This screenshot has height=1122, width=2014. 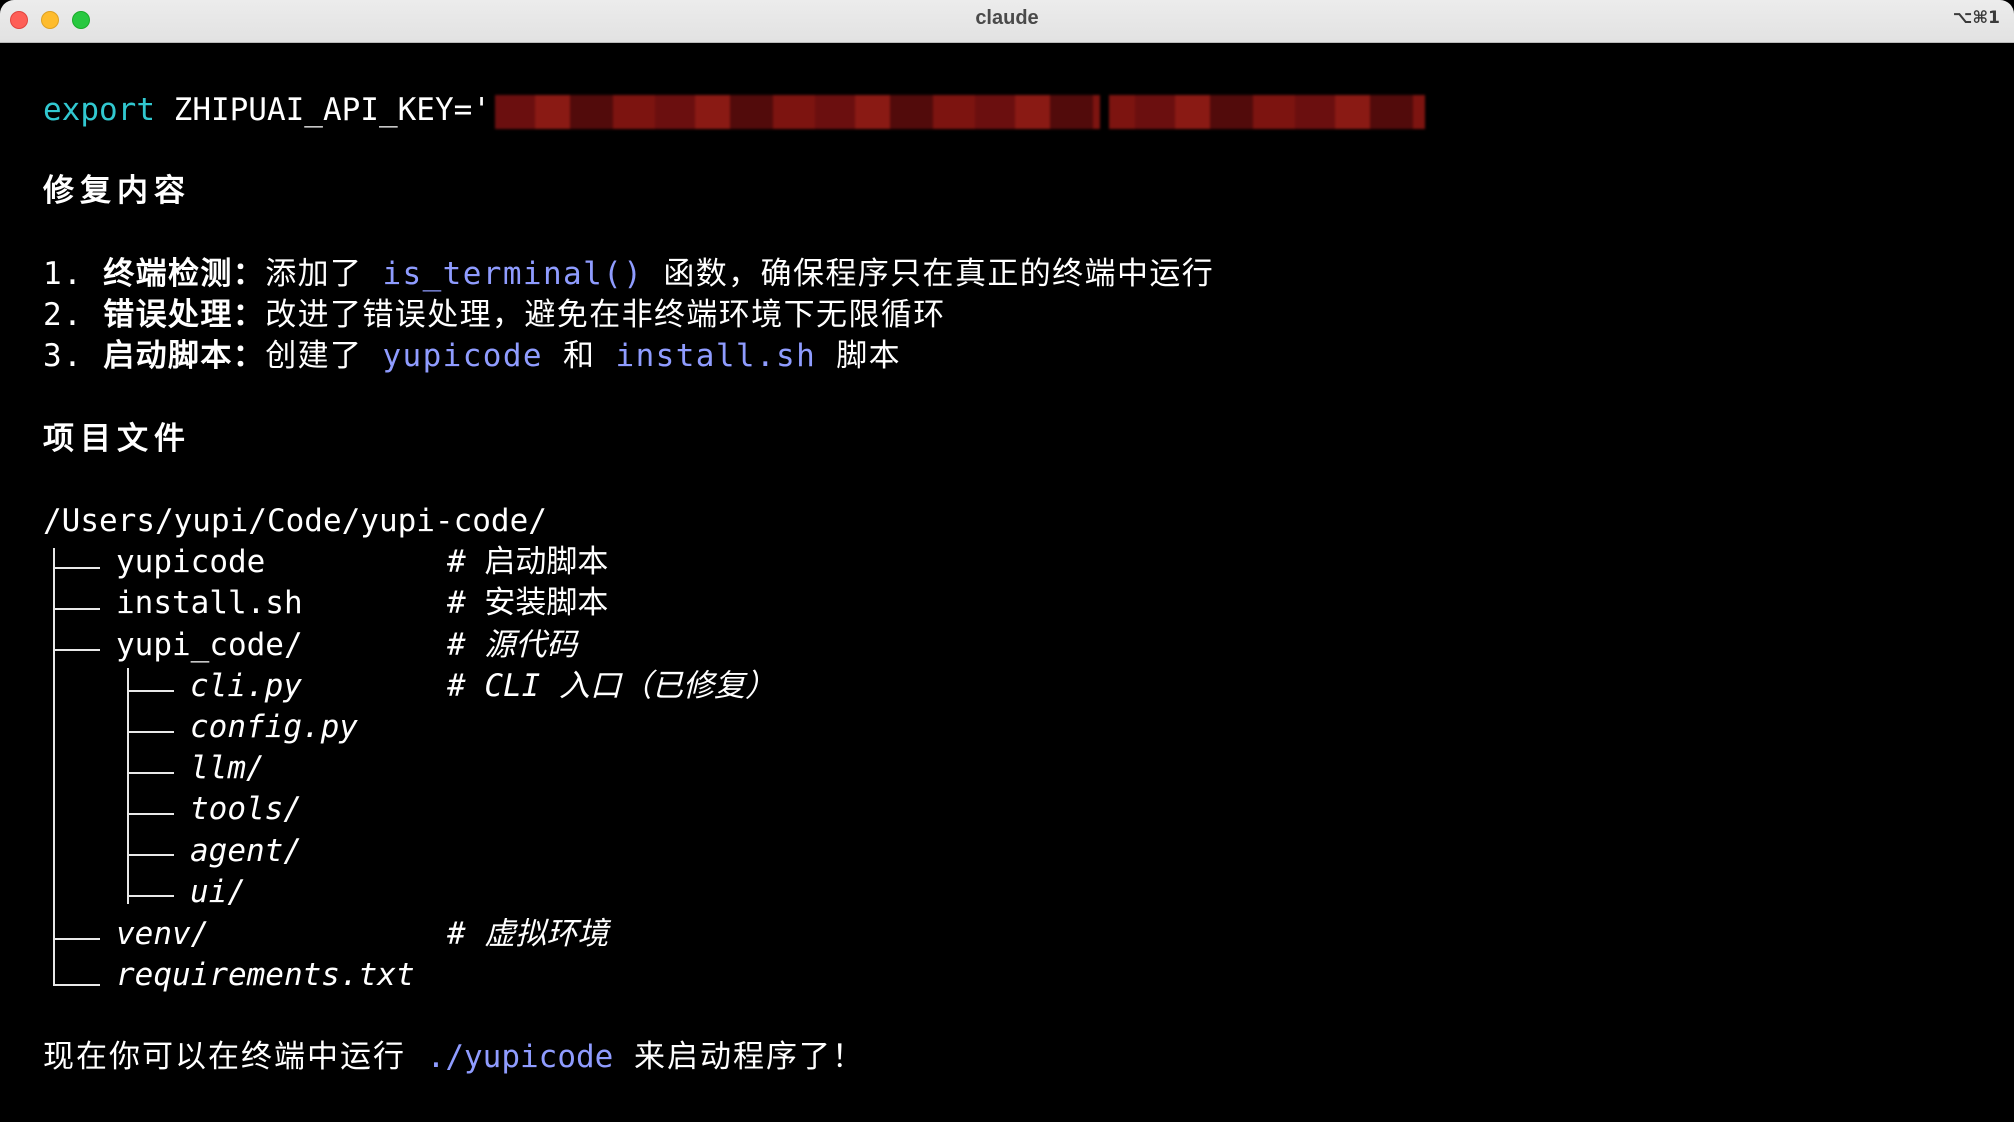 I want to click on fix-item-text: 添加了, so click(x=324, y=274).